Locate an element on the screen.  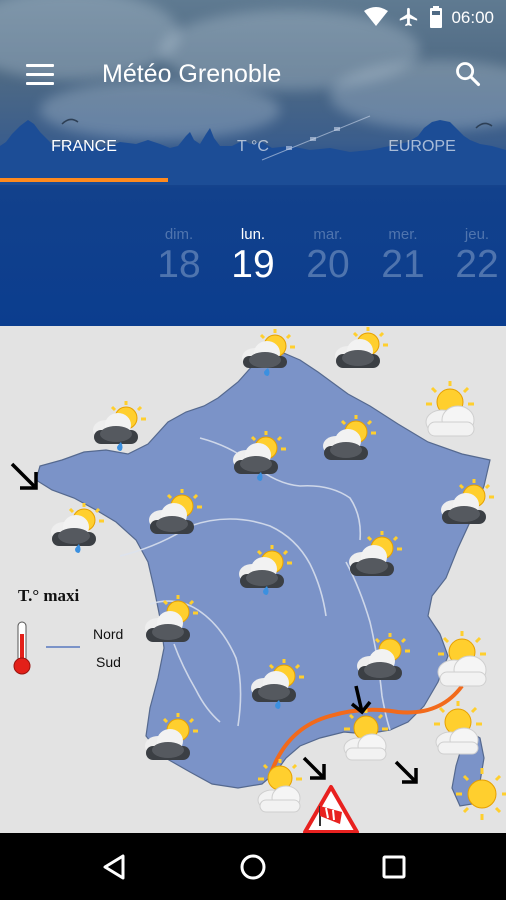
status-bar: 06:00 is located at coordinates (253, 18).